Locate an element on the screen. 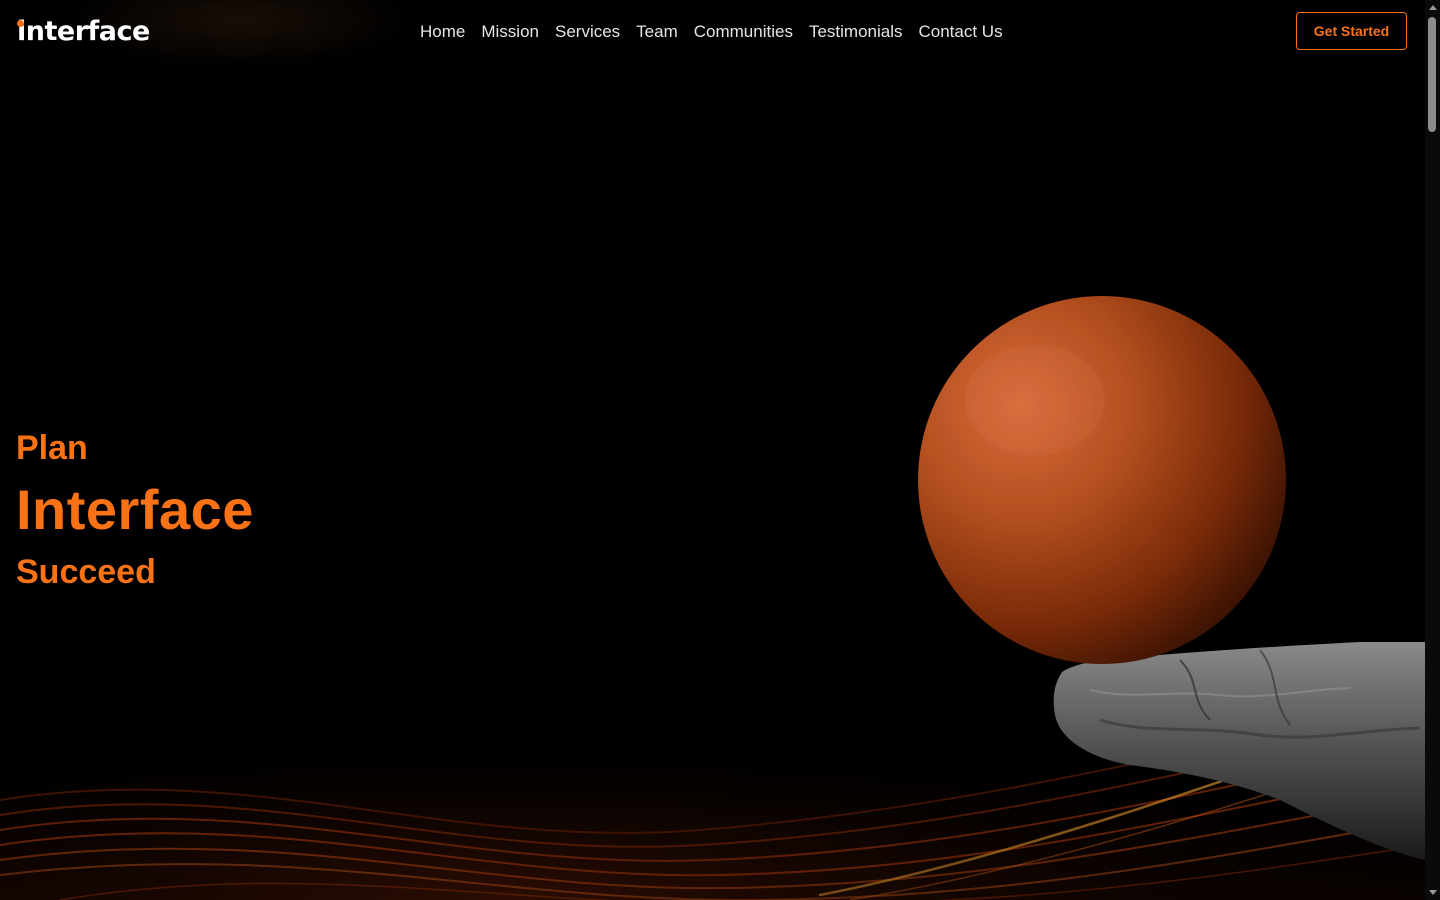 This screenshot has width=1440, height=900. nav-link-communities: Communities is located at coordinates (743, 32).